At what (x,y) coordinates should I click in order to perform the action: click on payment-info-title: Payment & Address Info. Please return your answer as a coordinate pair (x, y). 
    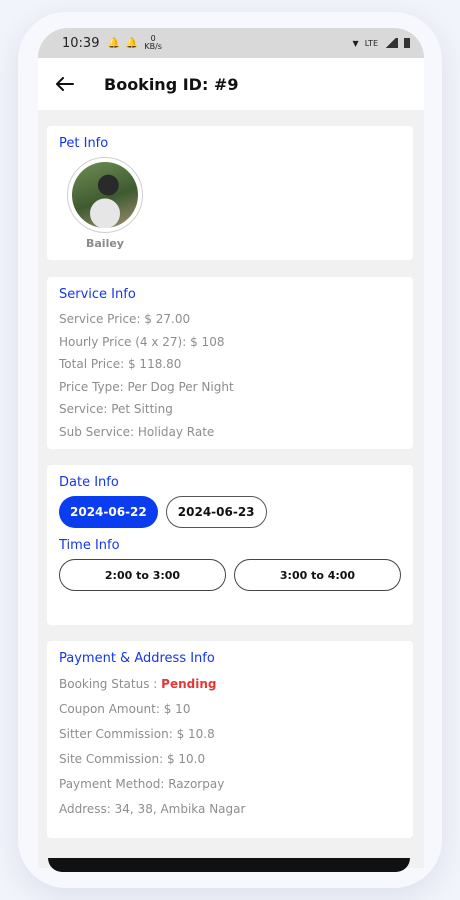
    Looking at the image, I should click on (137, 658).